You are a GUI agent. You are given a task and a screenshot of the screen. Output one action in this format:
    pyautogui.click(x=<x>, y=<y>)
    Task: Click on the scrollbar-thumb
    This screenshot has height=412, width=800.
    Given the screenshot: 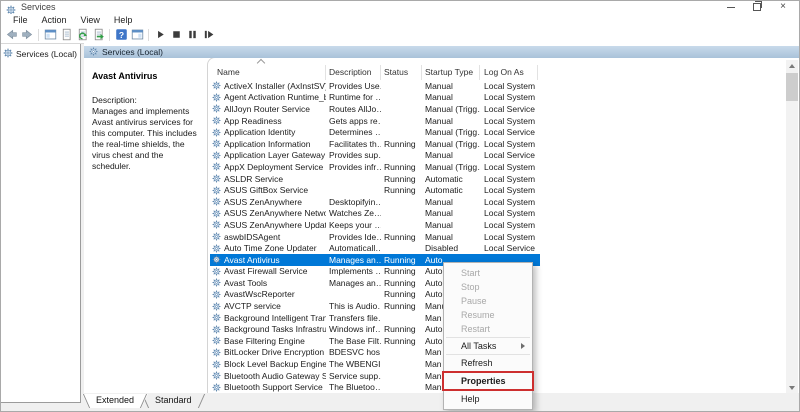 What is the action you would take?
    pyautogui.click(x=792, y=87)
    